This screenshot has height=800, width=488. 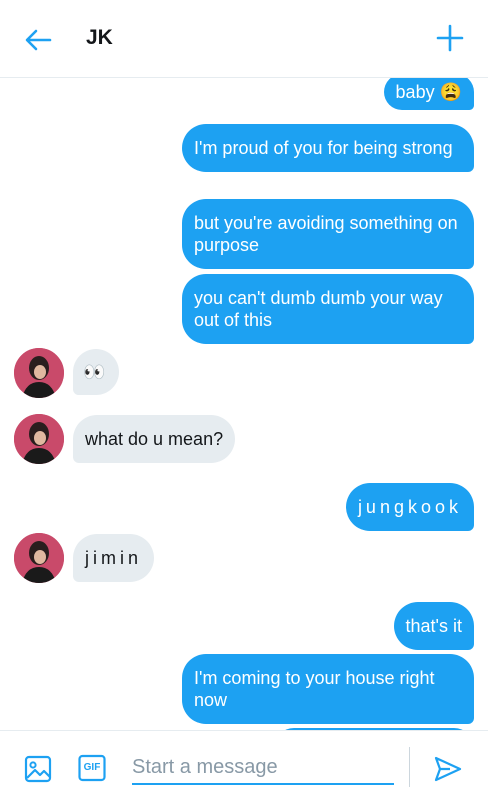 What do you see at coordinates (328, 148) in the screenshot?
I see `message-bubble-sent: I'm proud of you for being strong` at bounding box center [328, 148].